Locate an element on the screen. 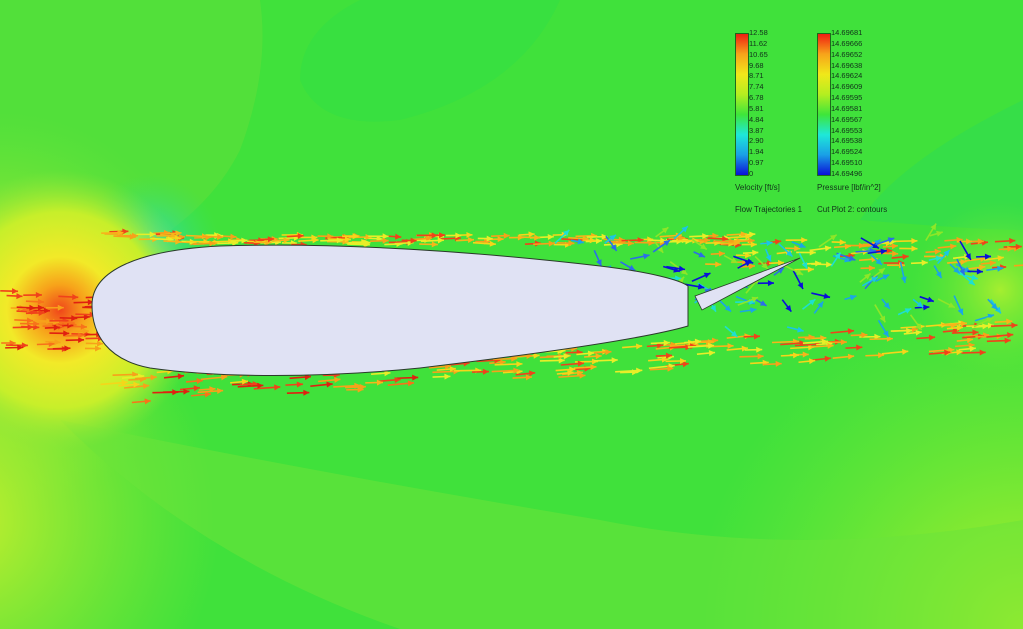  pressure-tick-label: 14.69496 is located at coordinates (847, 173).